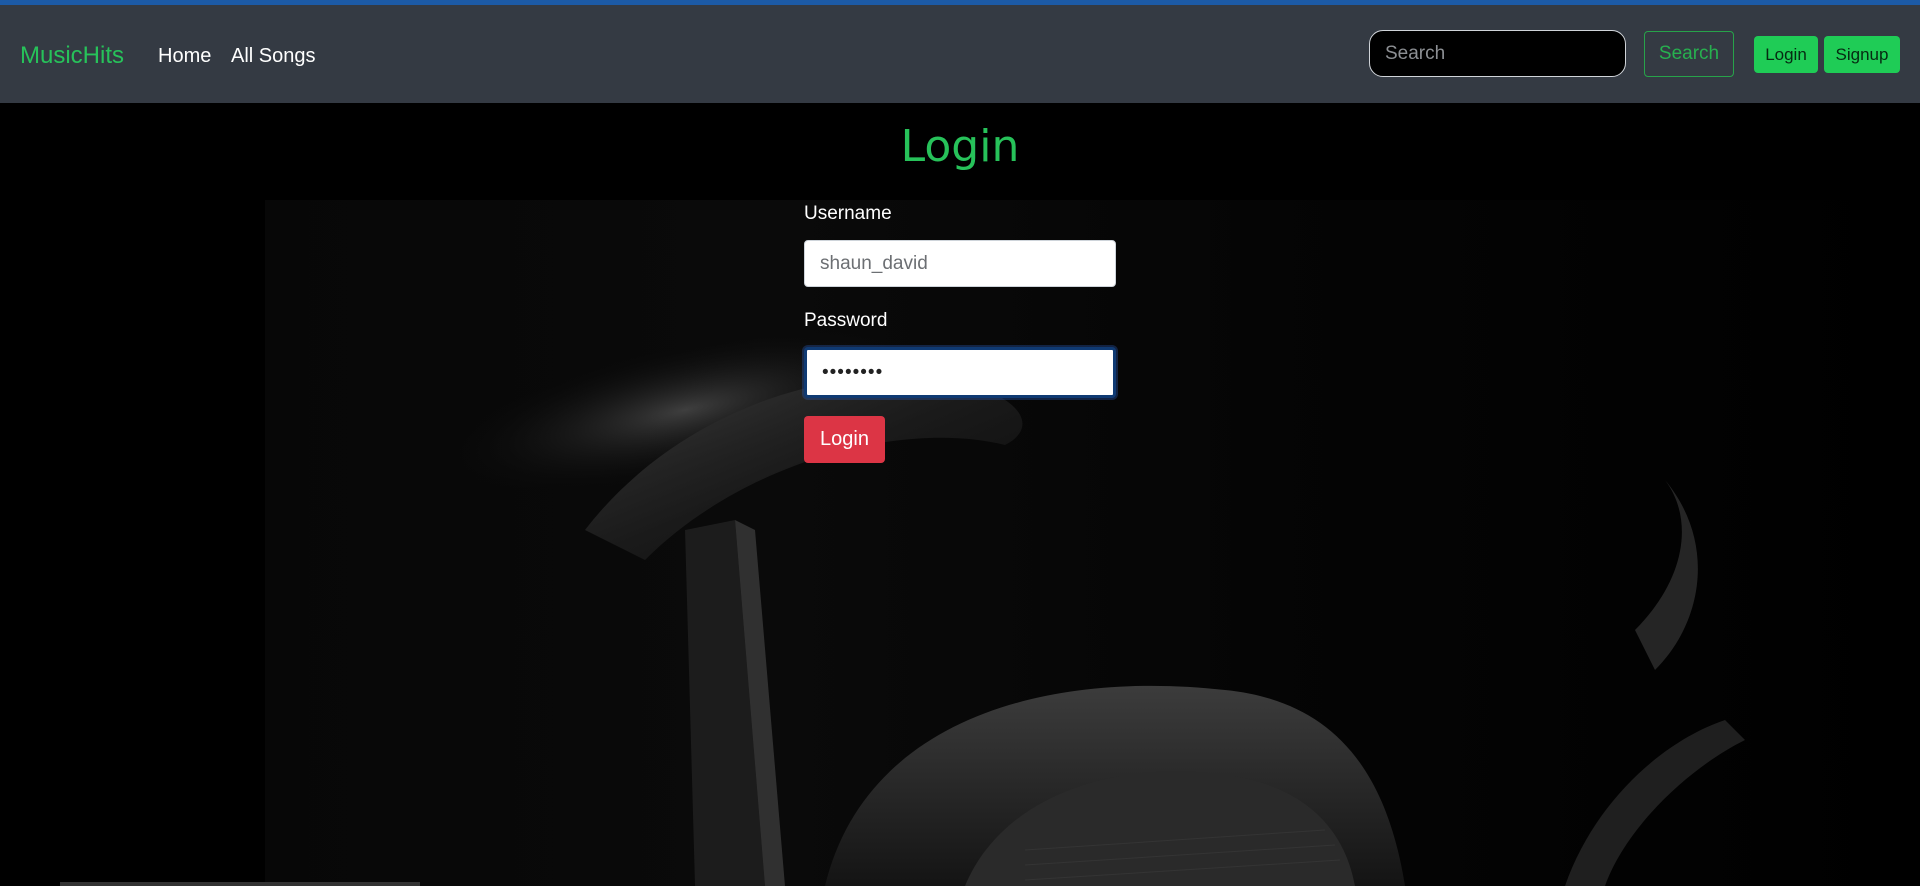 The image size is (1920, 886). I want to click on nav-login-button: Login, so click(1786, 54).